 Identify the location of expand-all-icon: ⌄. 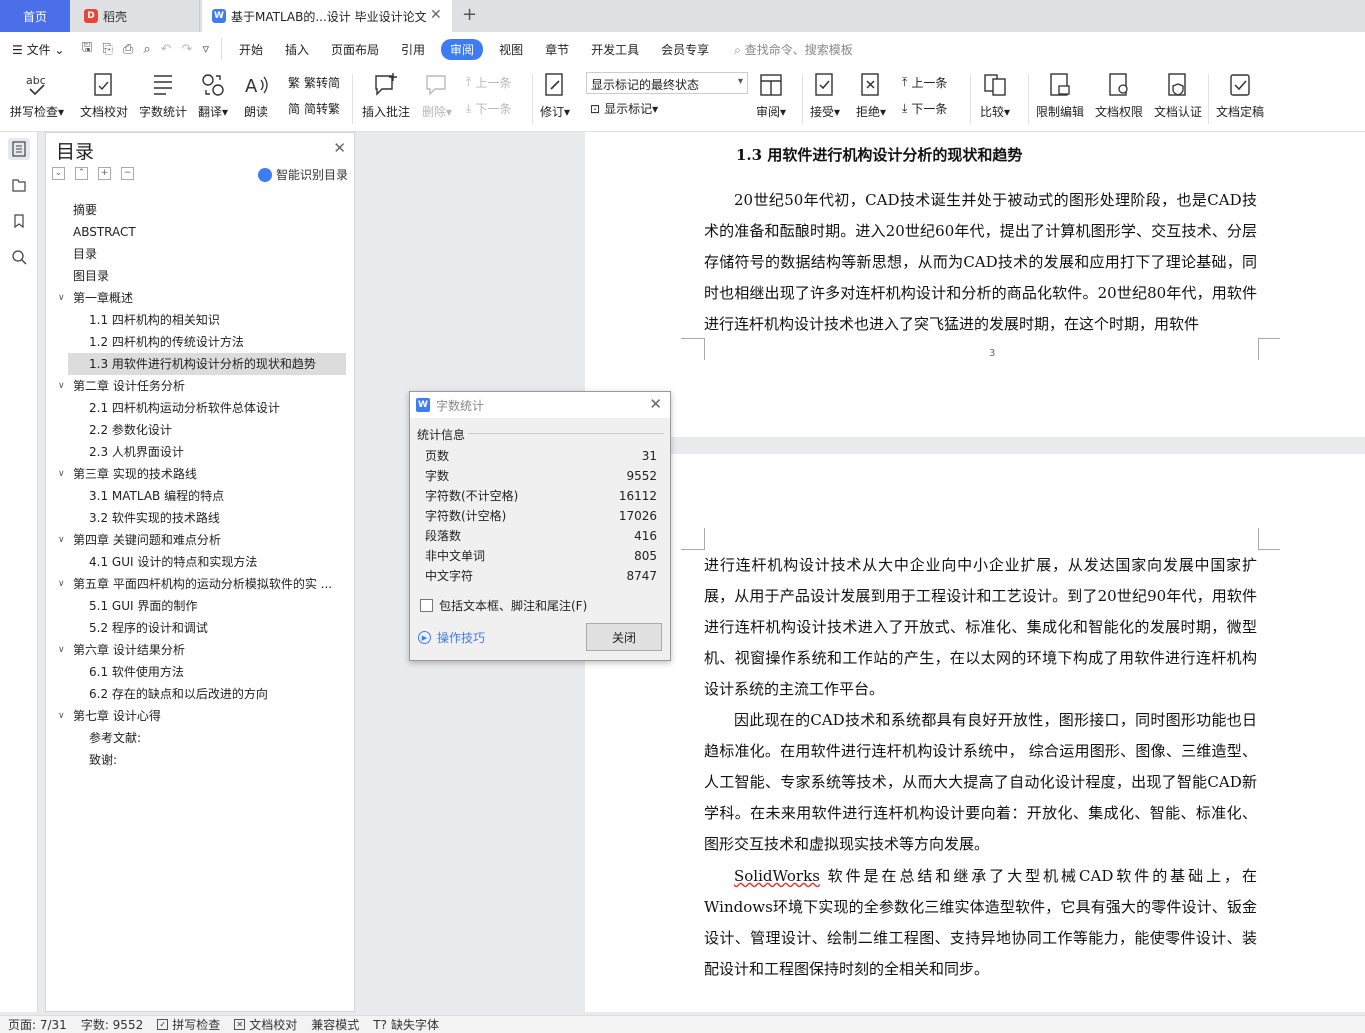
(58, 173).